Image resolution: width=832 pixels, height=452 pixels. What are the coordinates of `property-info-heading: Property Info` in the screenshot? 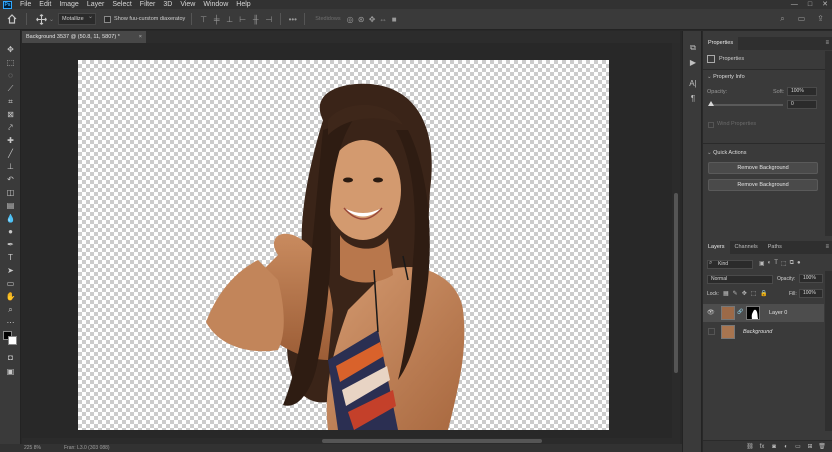 It's located at (726, 77).